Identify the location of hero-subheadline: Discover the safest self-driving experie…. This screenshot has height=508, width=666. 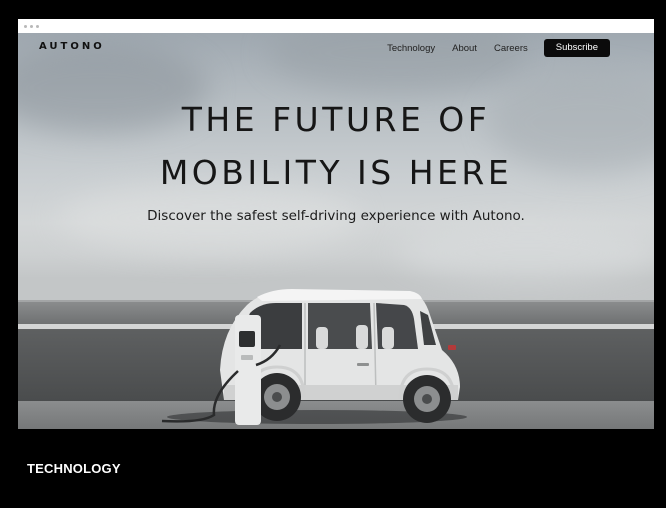
(336, 216).